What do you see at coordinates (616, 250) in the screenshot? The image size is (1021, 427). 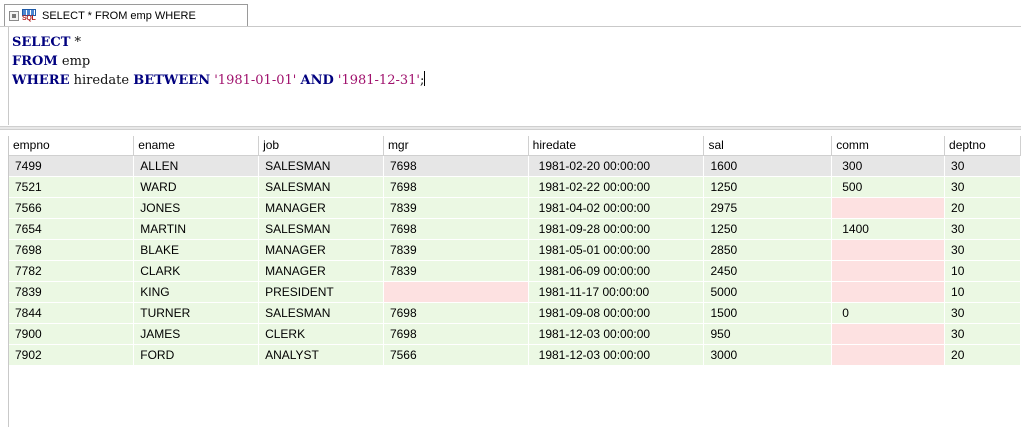 I see `cell-hiredate: 1981-05-01 00:00:00` at bounding box center [616, 250].